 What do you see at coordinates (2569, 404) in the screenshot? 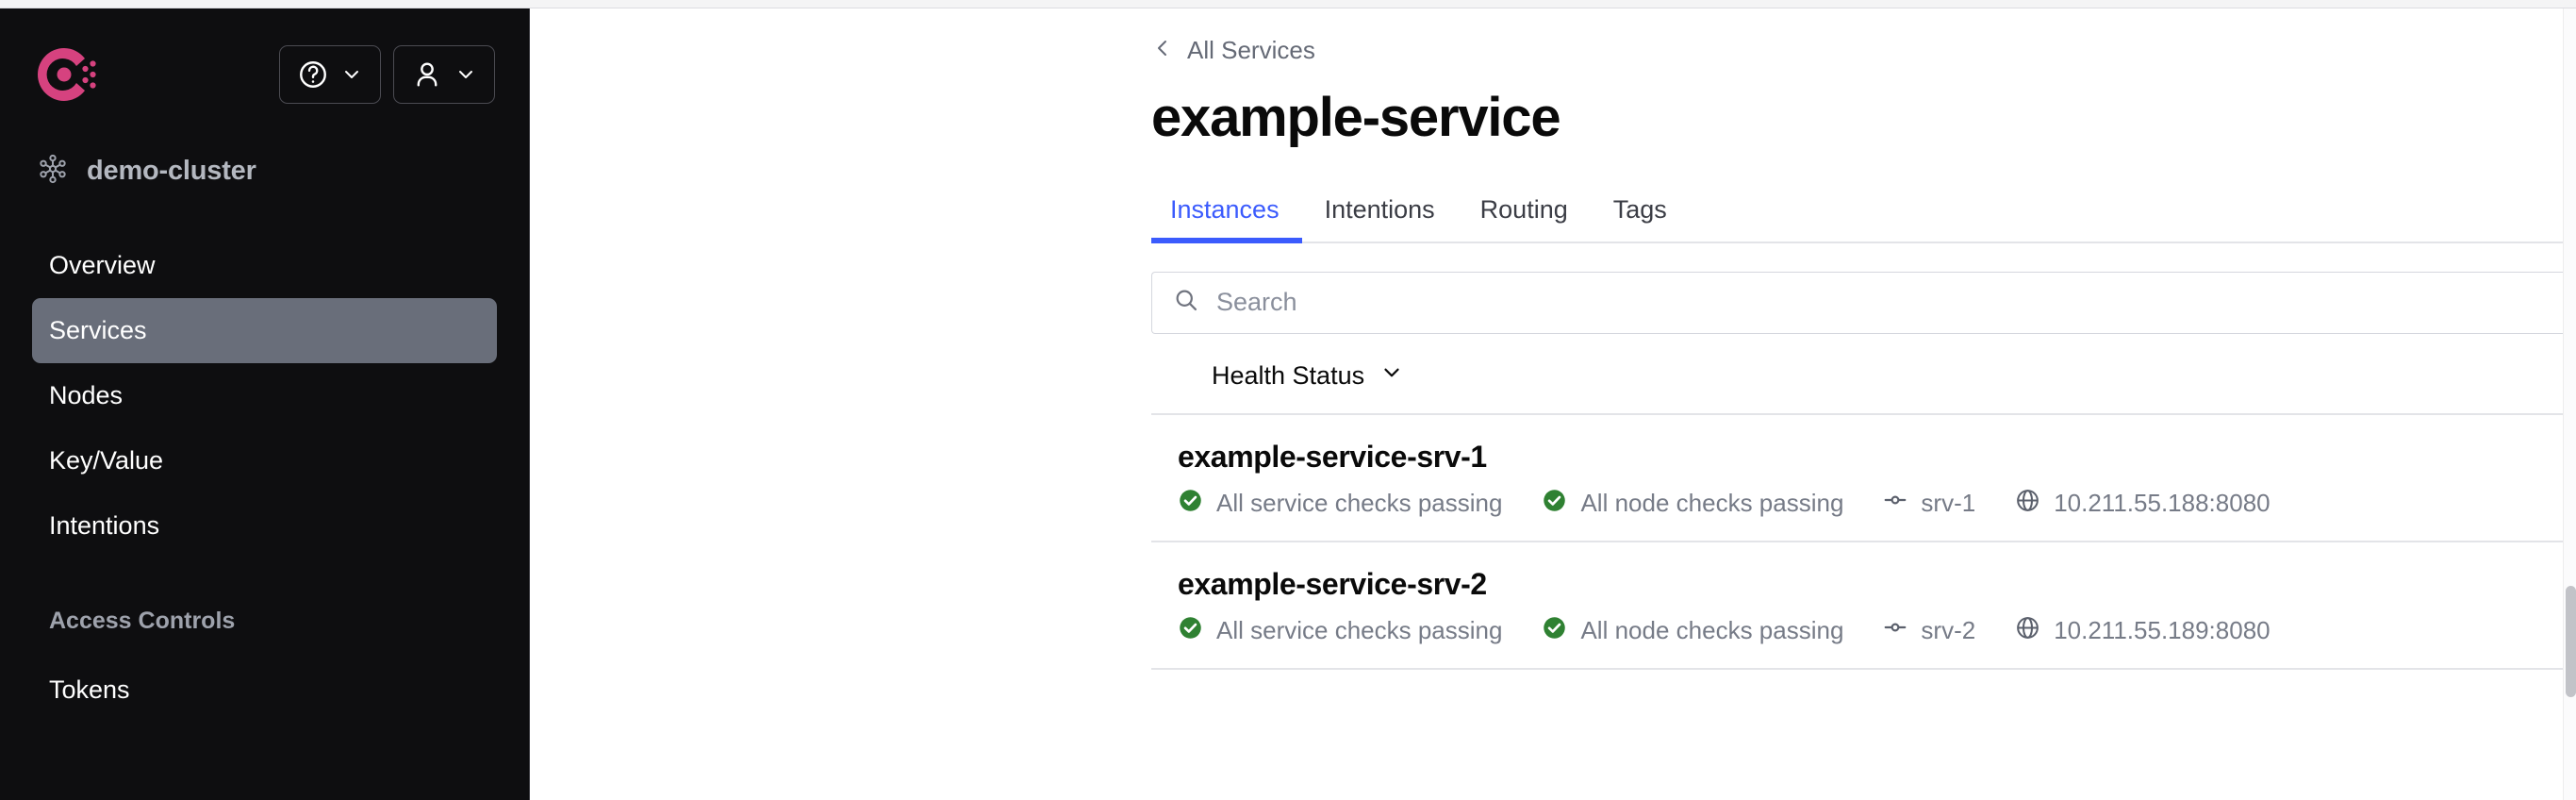
I see `page-scrollbar` at bounding box center [2569, 404].